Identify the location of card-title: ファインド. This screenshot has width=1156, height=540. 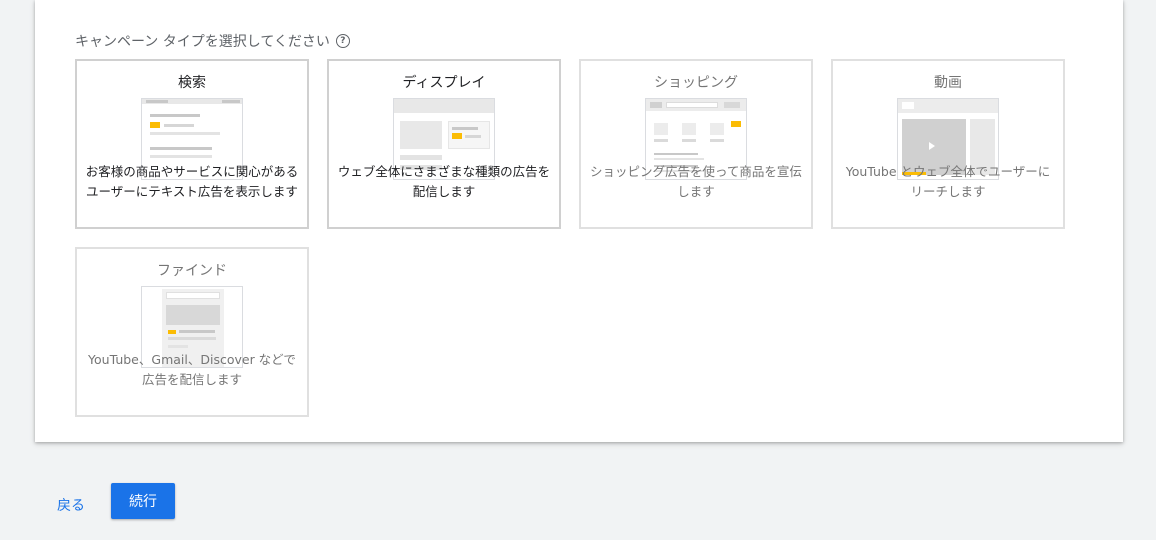
(192, 271).